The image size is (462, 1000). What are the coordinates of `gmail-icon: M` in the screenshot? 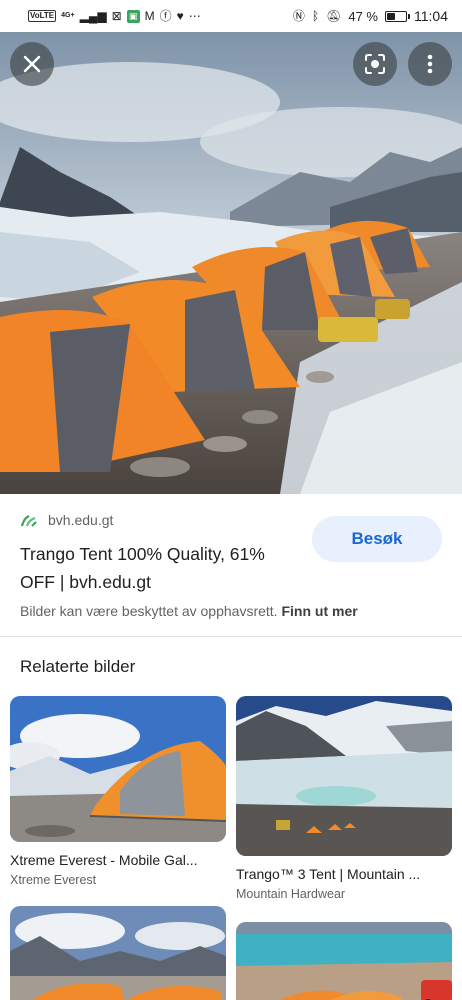 It's located at (149, 16).